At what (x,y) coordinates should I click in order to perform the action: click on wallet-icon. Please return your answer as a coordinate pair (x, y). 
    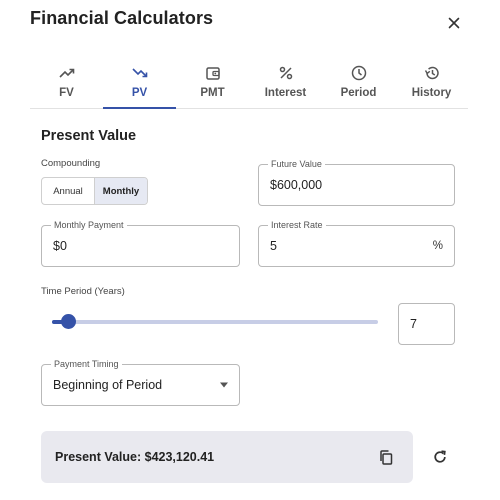
    Looking at the image, I should click on (213, 73).